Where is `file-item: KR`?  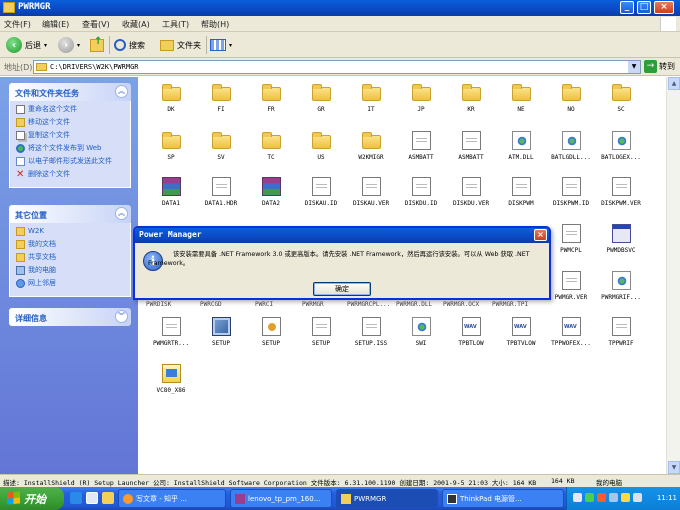
file-item: KR is located at coordinates (471, 103).